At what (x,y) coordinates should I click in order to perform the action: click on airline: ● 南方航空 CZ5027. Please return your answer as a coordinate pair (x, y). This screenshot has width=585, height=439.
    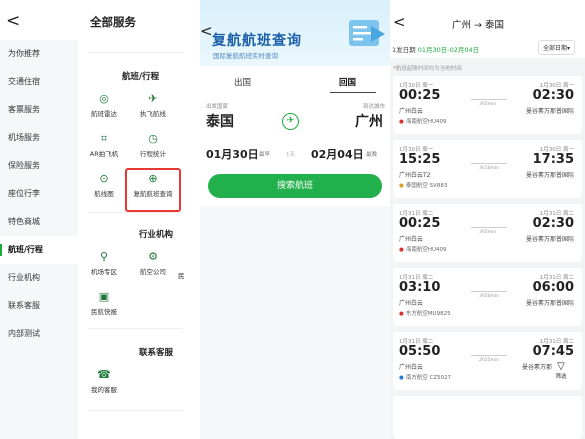
    Looking at the image, I should click on (425, 377).